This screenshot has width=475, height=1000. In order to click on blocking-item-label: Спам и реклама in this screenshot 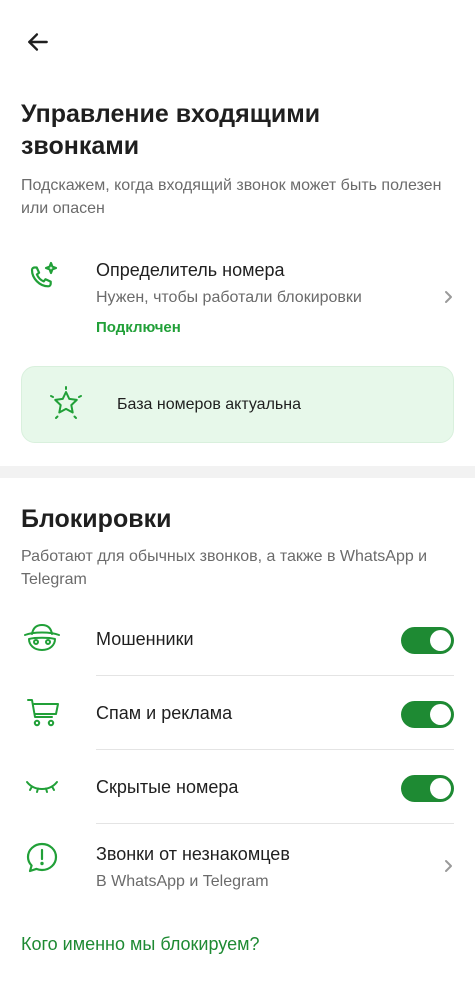, I will do `click(164, 713)`.